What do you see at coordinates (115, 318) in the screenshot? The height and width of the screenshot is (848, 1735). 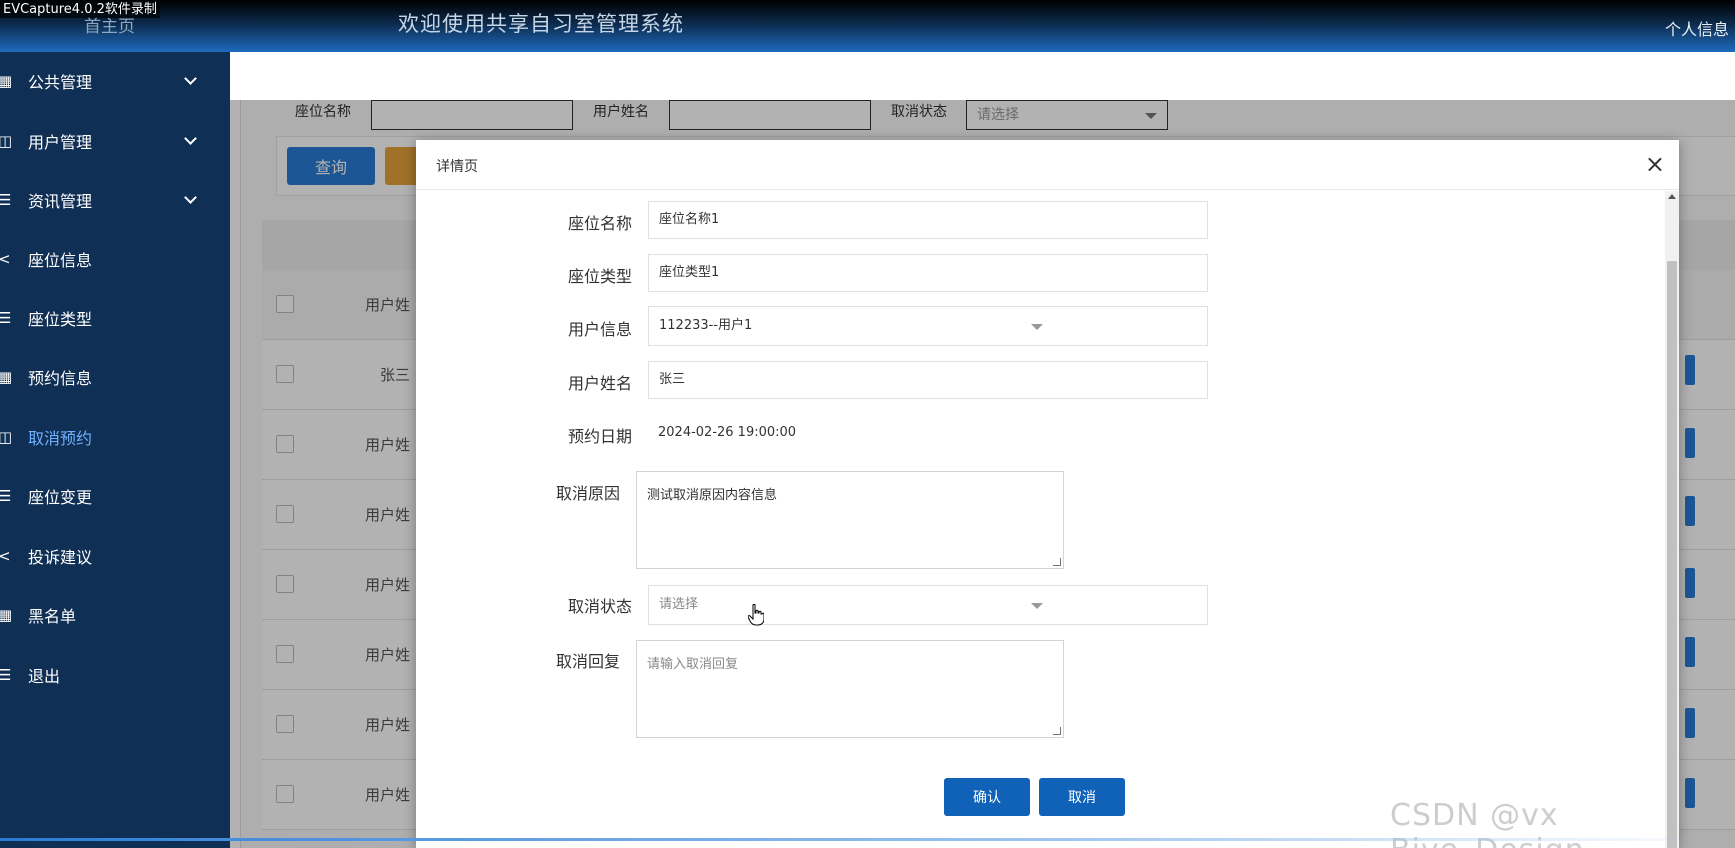 I see `sidebar-item-seat-type: ☰ 座位类型` at bounding box center [115, 318].